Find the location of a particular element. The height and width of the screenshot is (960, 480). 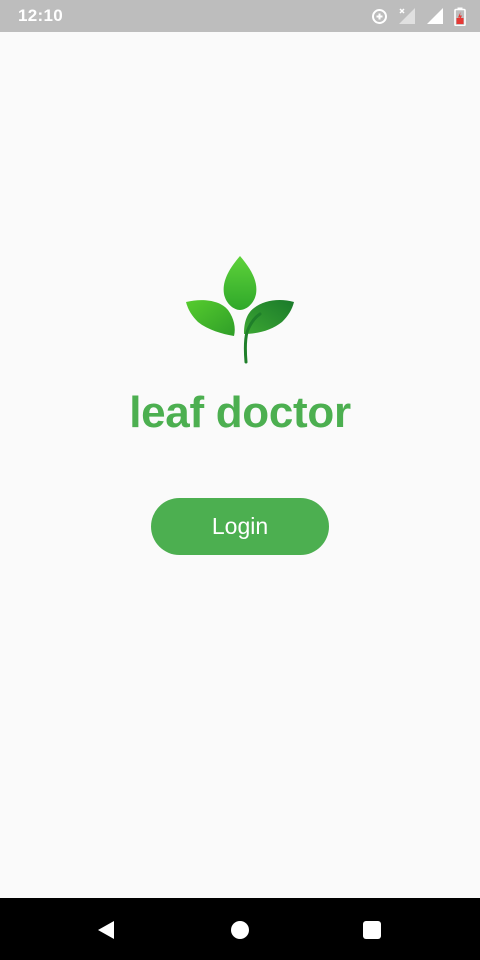

navigation-bar is located at coordinates (240, 929).